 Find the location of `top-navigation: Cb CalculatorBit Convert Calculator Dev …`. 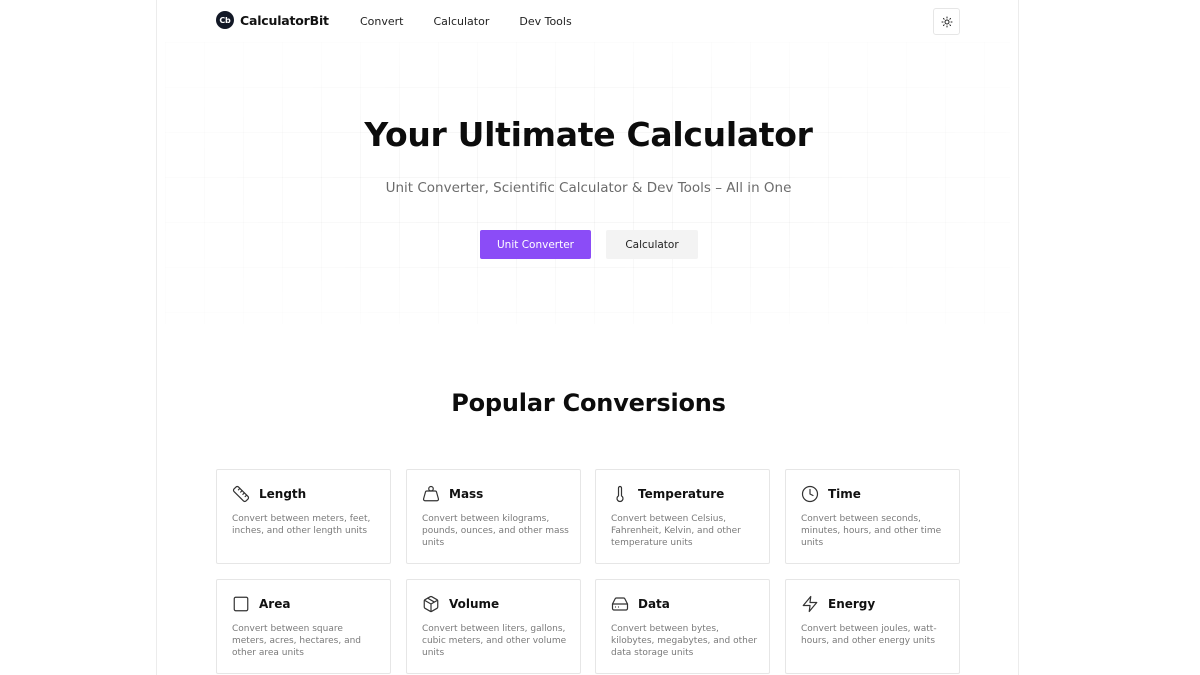

top-navigation: Cb CalculatorBit Convert Calculator Dev … is located at coordinates (587, 22).